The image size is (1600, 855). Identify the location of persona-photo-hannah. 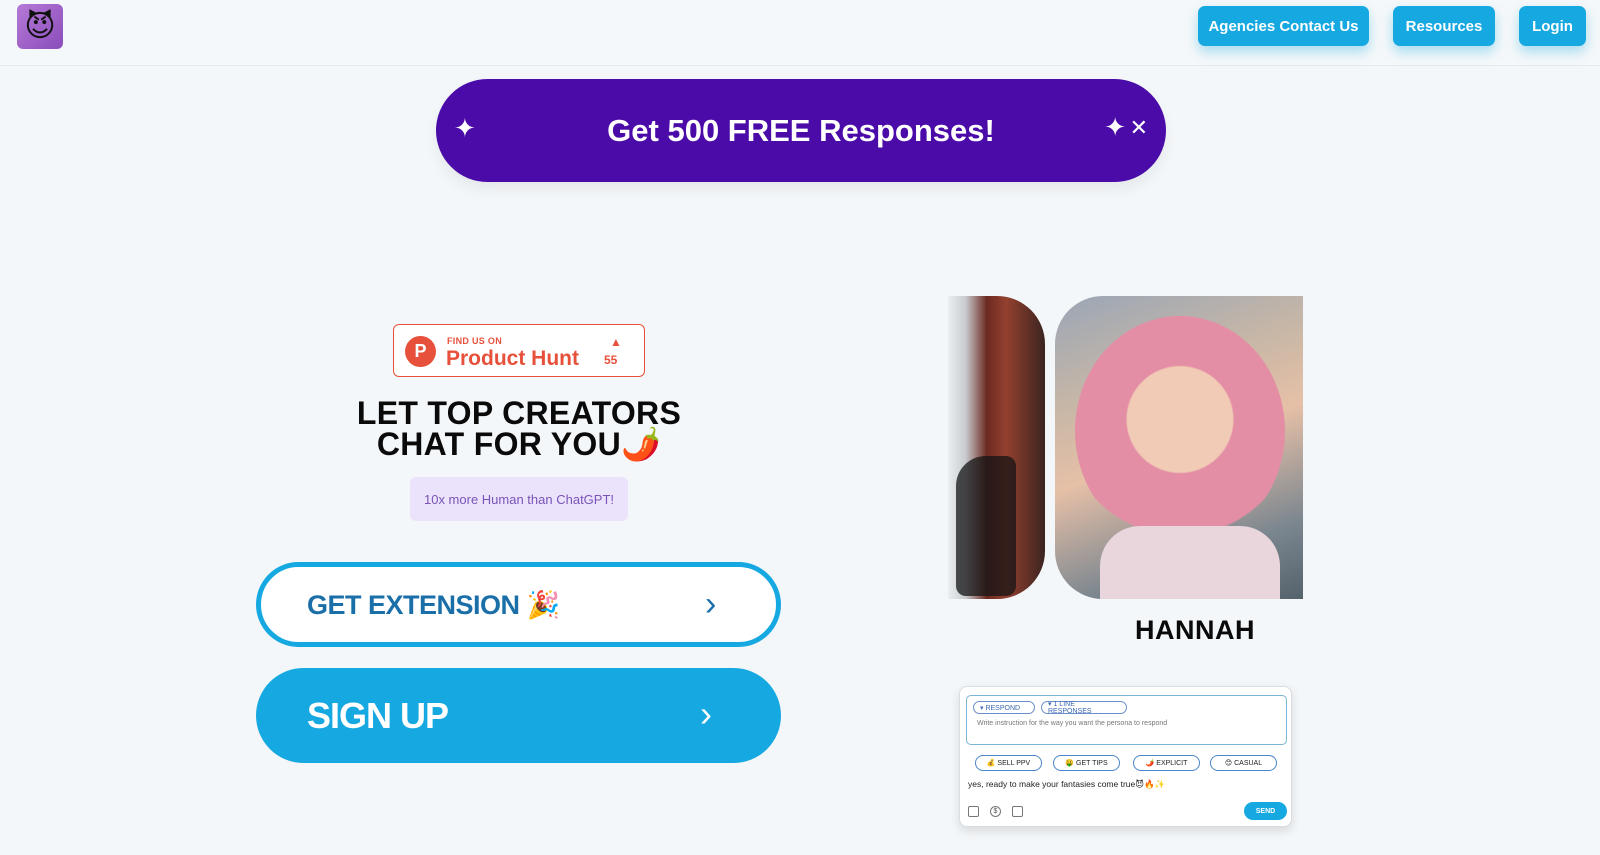
(1179, 447).